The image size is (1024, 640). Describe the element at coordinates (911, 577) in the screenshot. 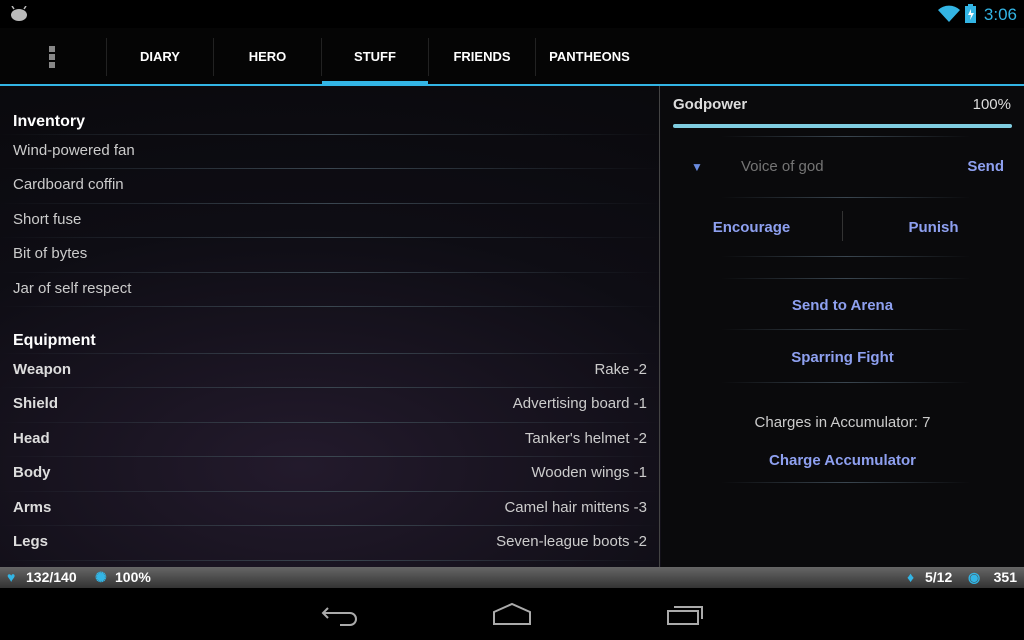

I see `quest-icon: ♦` at that location.